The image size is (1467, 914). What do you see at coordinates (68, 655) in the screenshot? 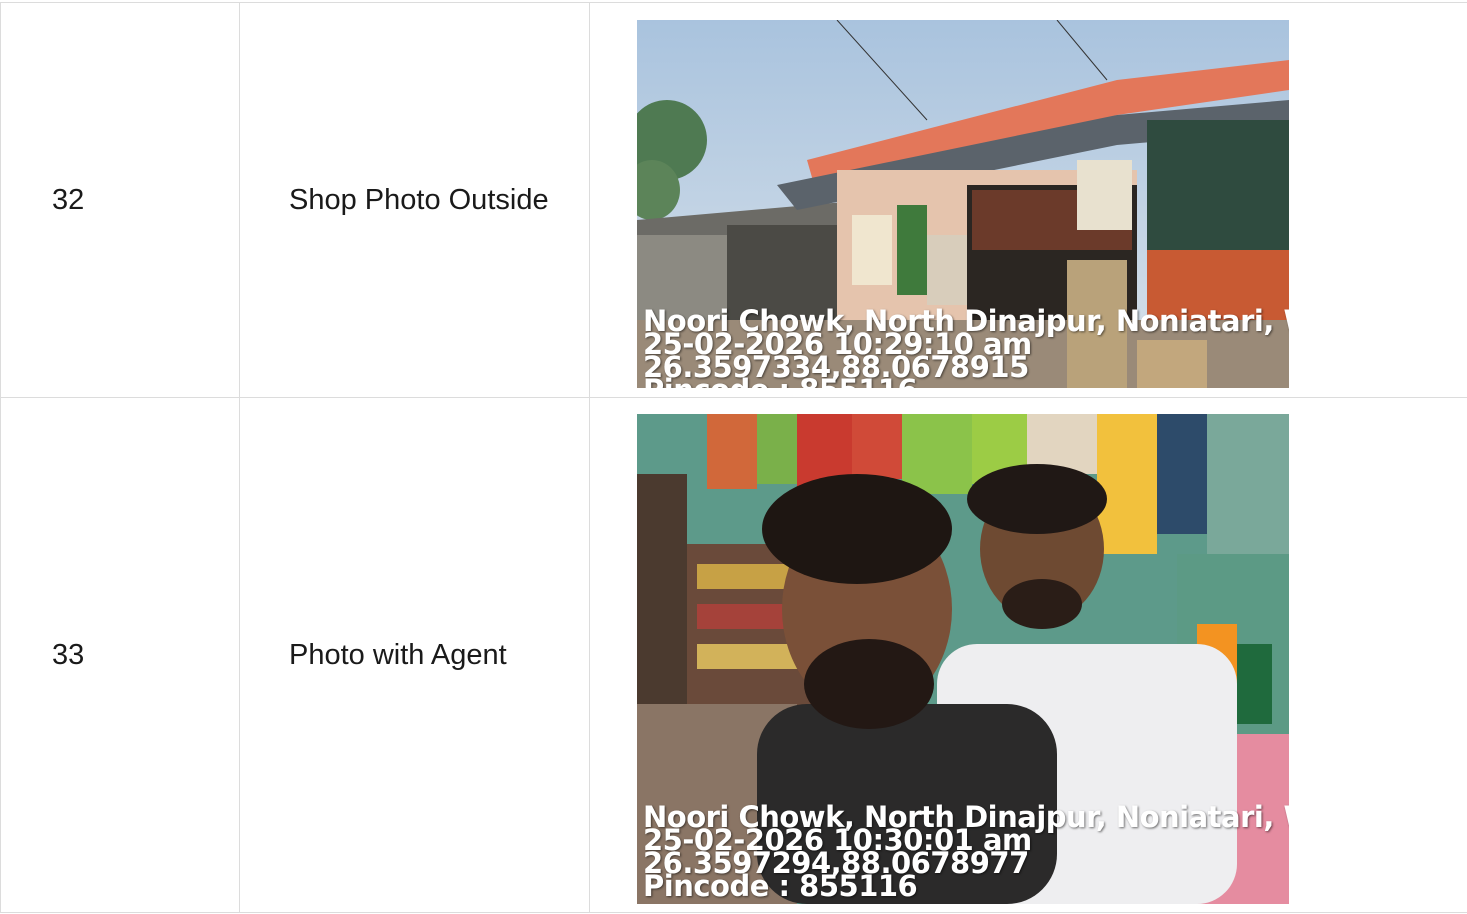
I see `row-number: 33` at bounding box center [68, 655].